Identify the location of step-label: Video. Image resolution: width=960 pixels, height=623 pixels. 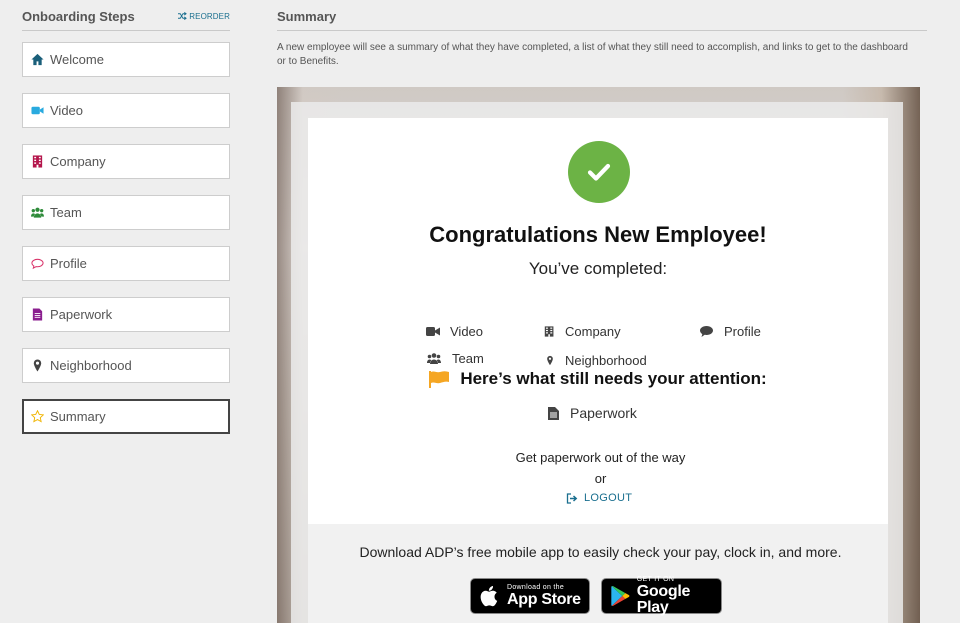
(67, 110).